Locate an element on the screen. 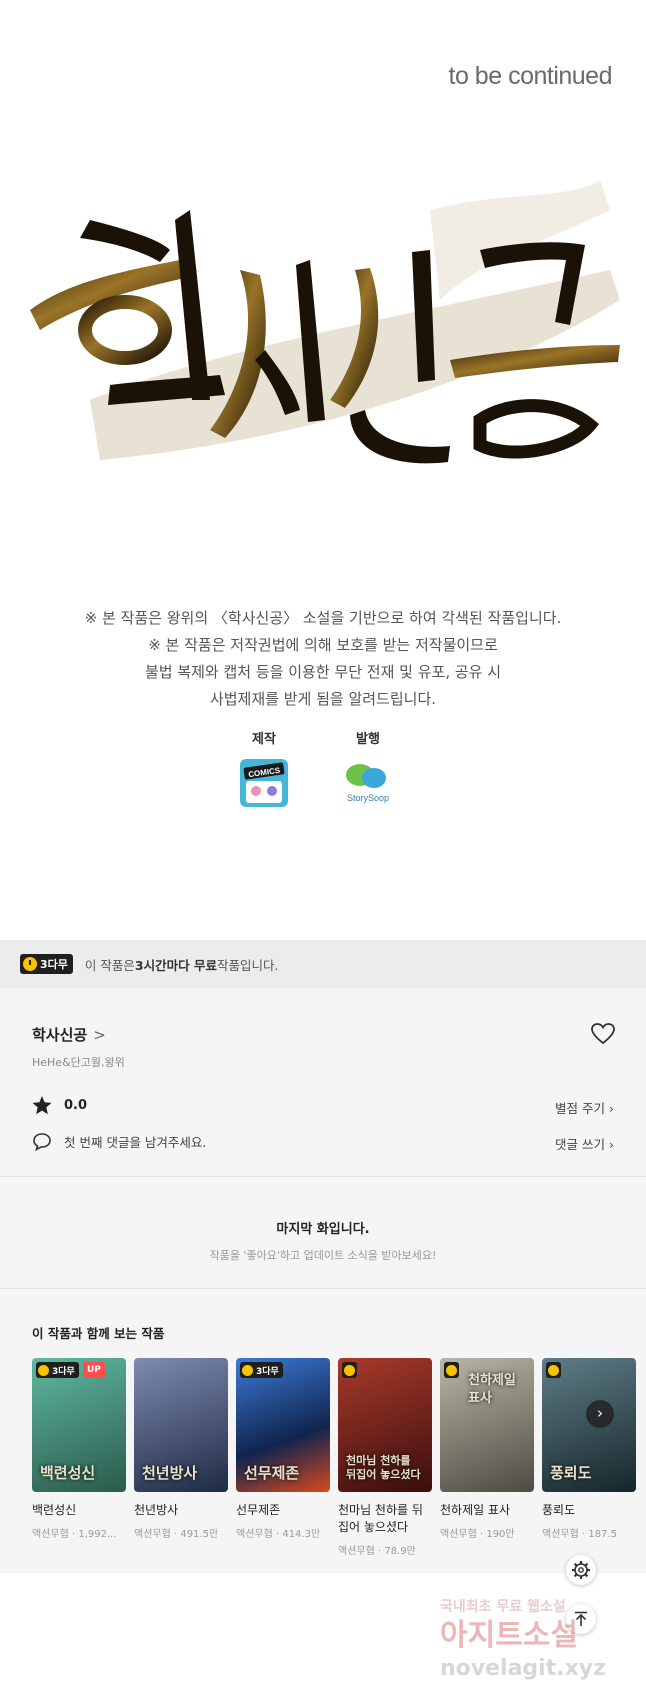 The width and height of the screenshot is (646, 1689). card-title: 선무제존 is located at coordinates (258, 1510).